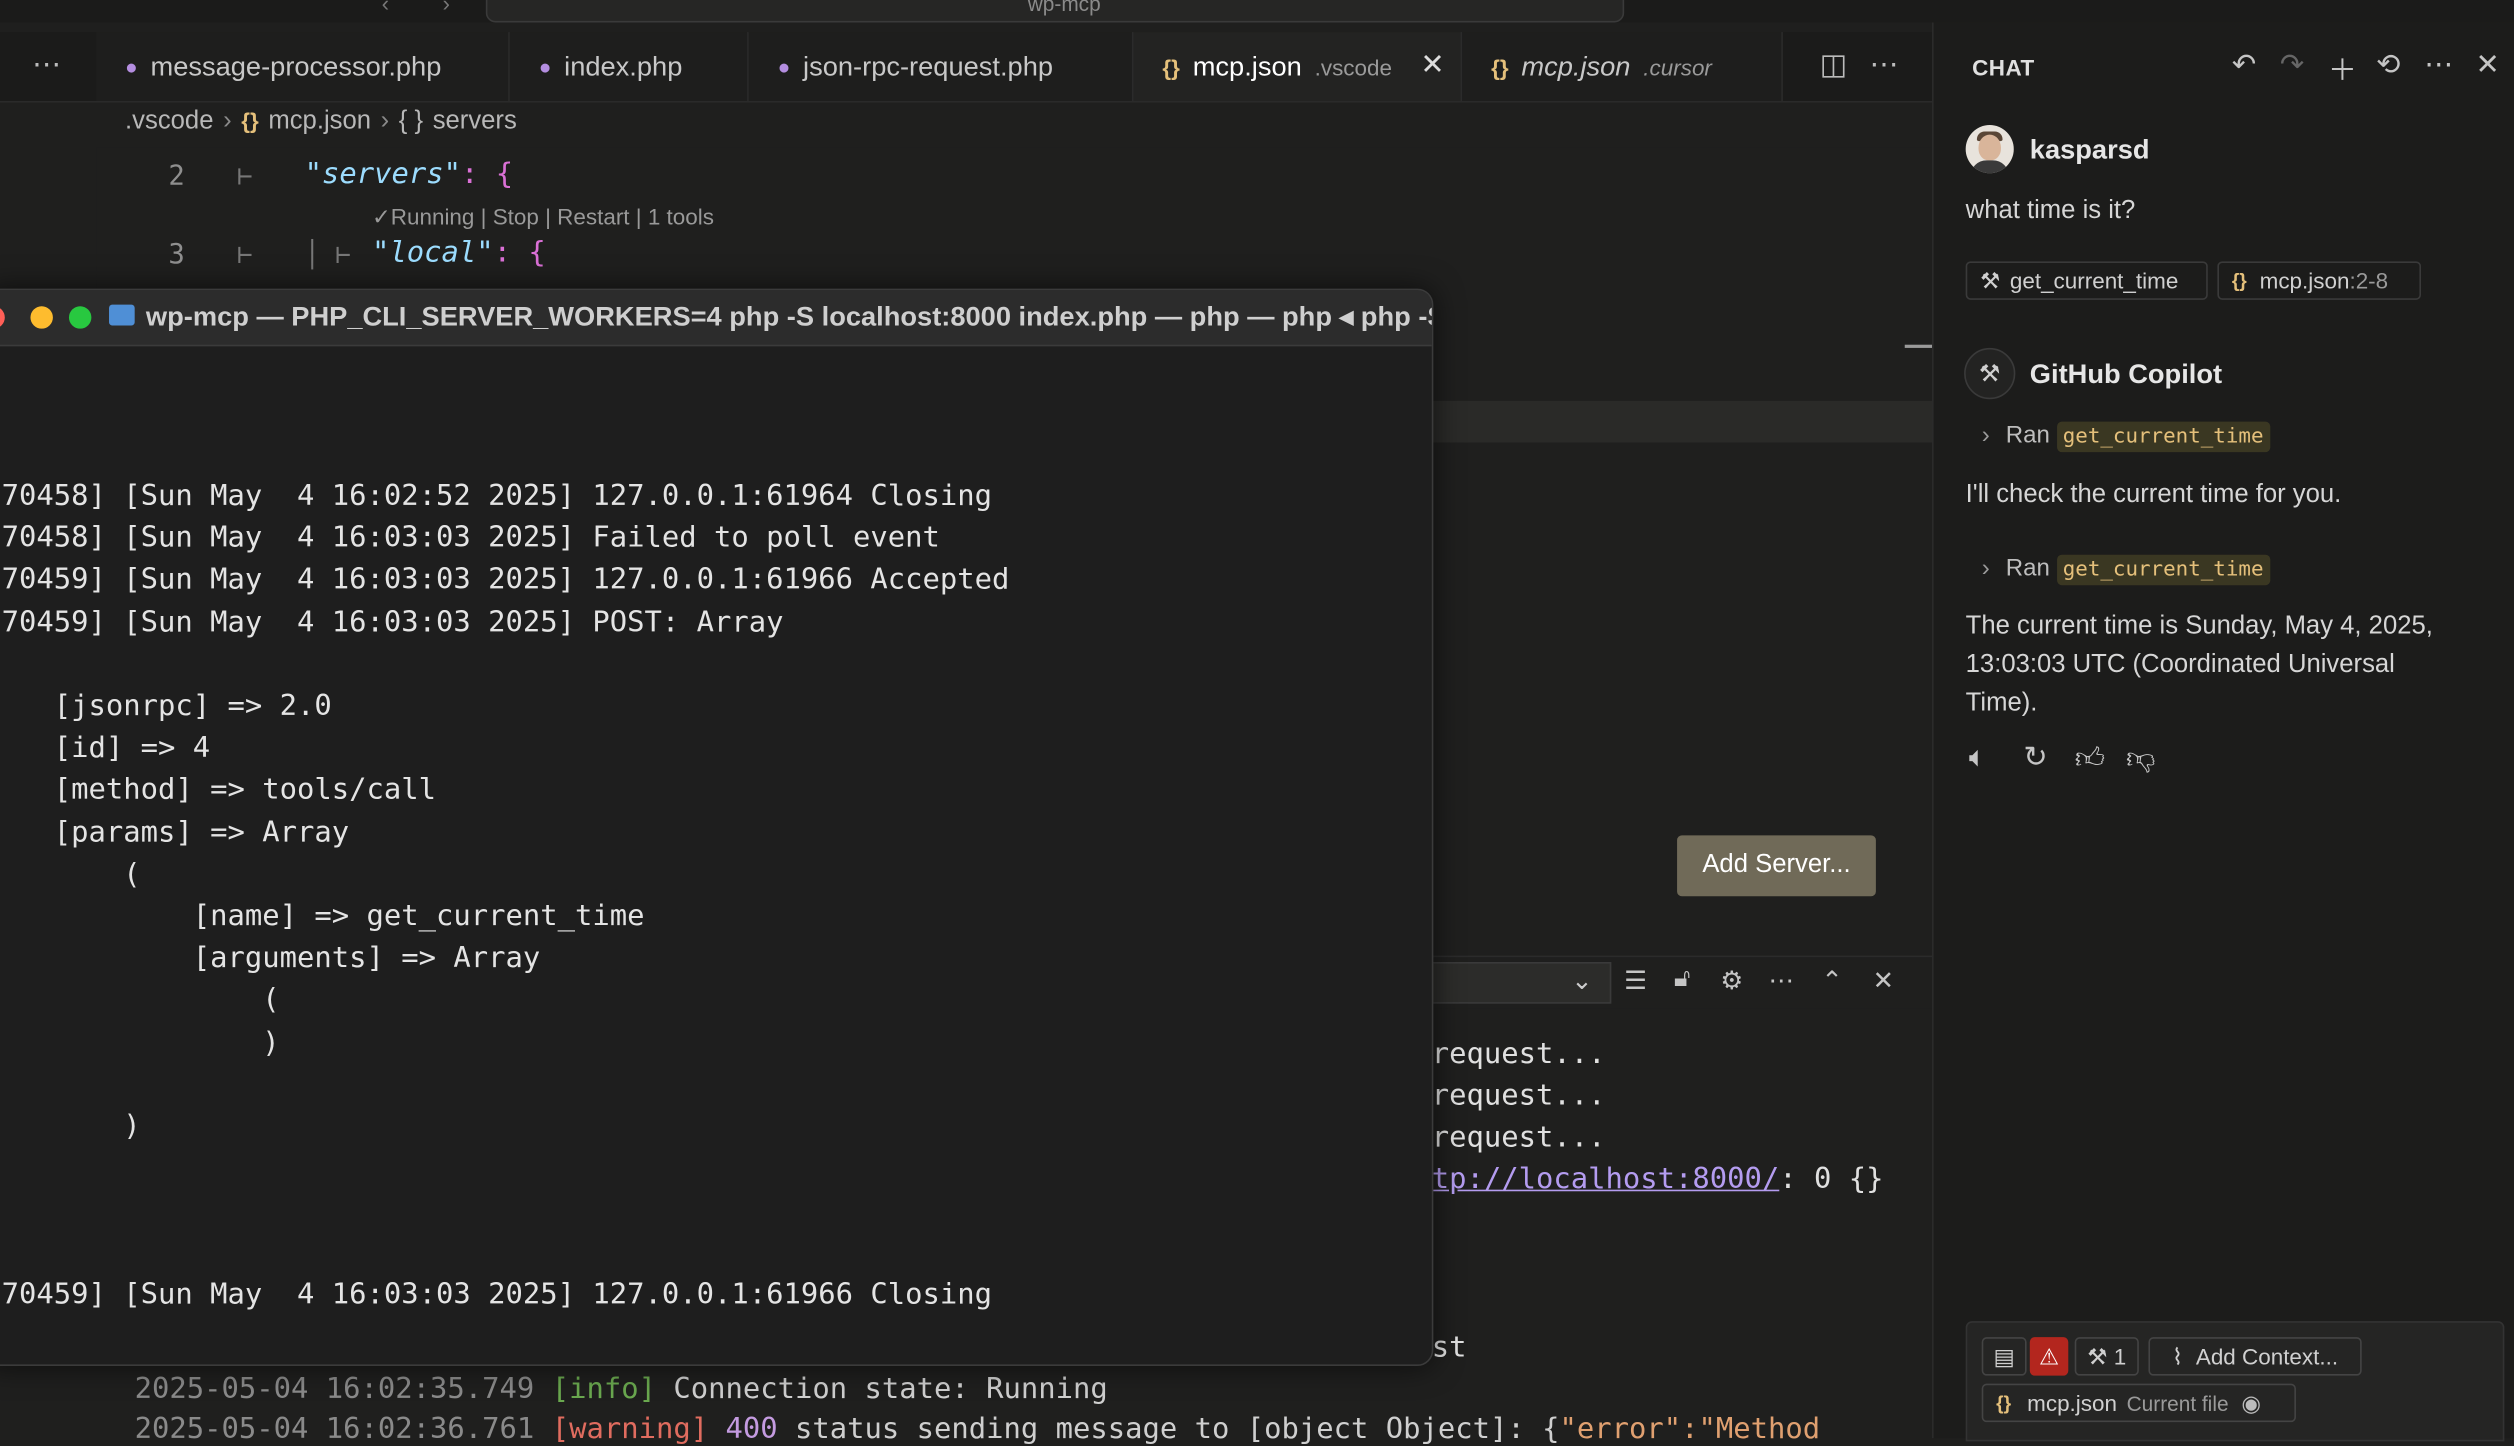 Image resolution: width=2514 pixels, height=1446 pixels. I want to click on terminal-line: ), so click(71, 1126).